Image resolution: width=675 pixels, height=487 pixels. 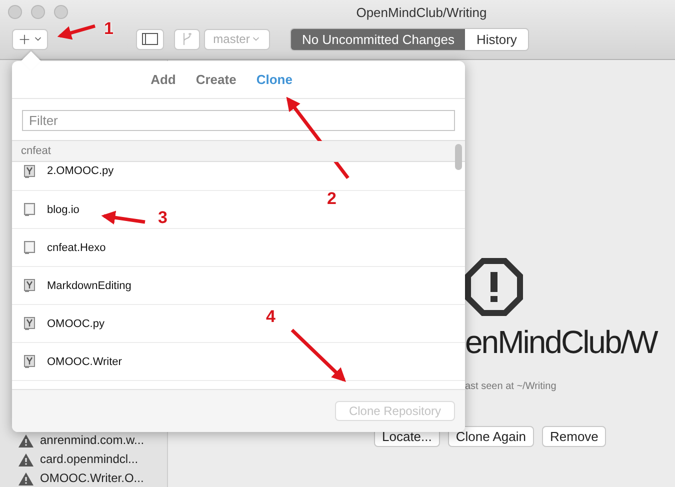 I want to click on branch-button, so click(x=187, y=39).